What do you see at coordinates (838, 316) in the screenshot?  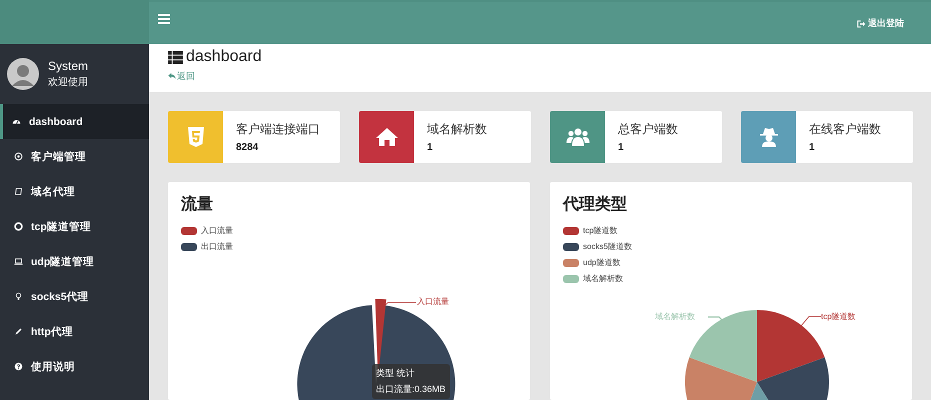 I see `slice-label: tcp隧道数` at bounding box center [838, 316].